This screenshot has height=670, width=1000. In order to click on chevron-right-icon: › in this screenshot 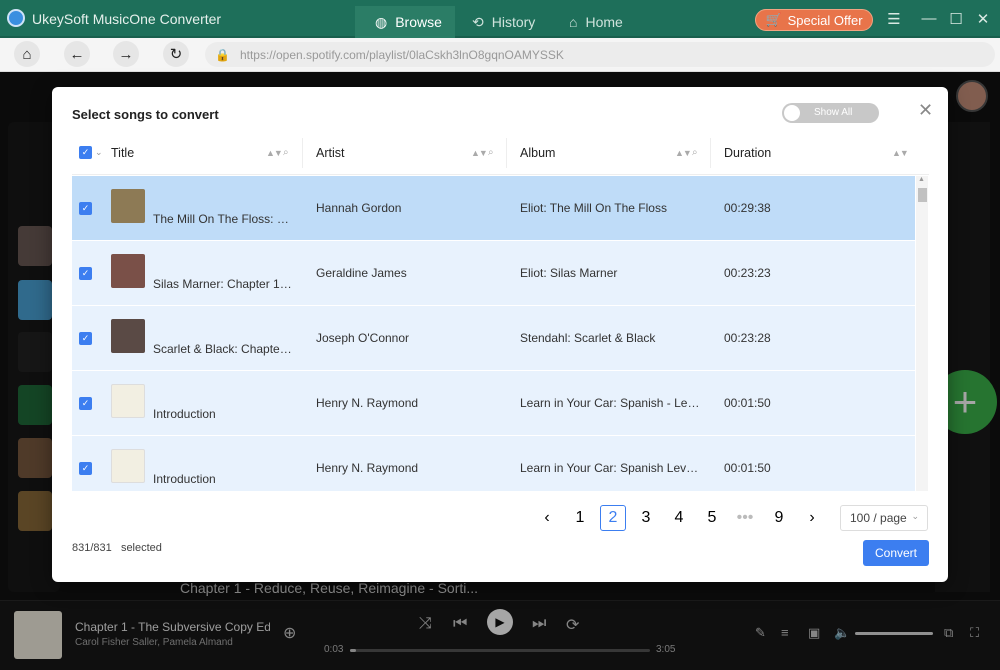, I will do `click(812, 517)`.